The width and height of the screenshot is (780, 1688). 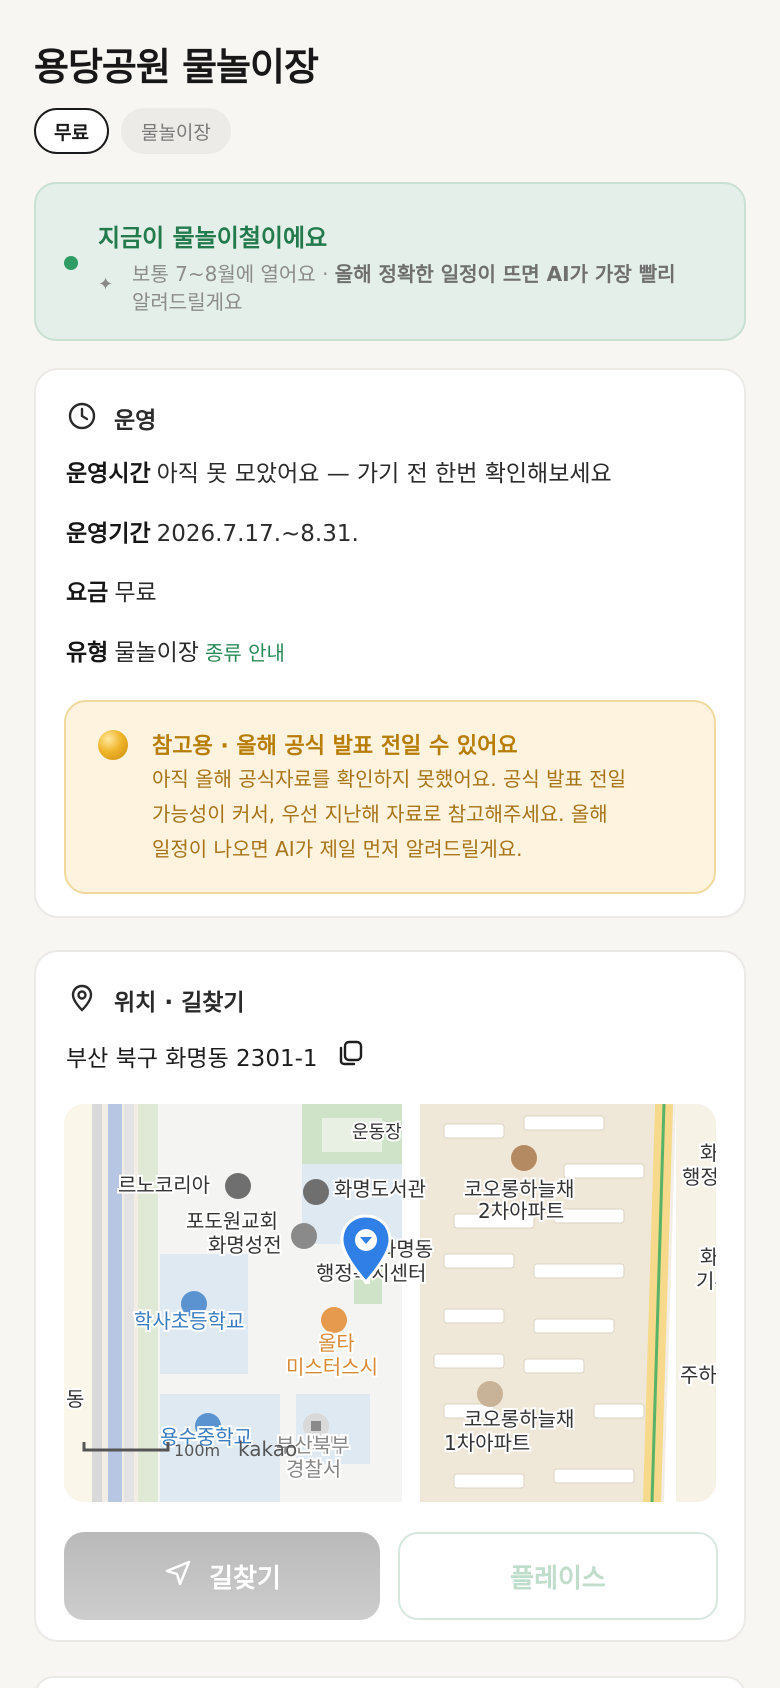 I want to click on notice-line-2: 가능성이 커서, 우선 지난해 자료로 참고해주세요. 올해, so click(x=380, y=814).